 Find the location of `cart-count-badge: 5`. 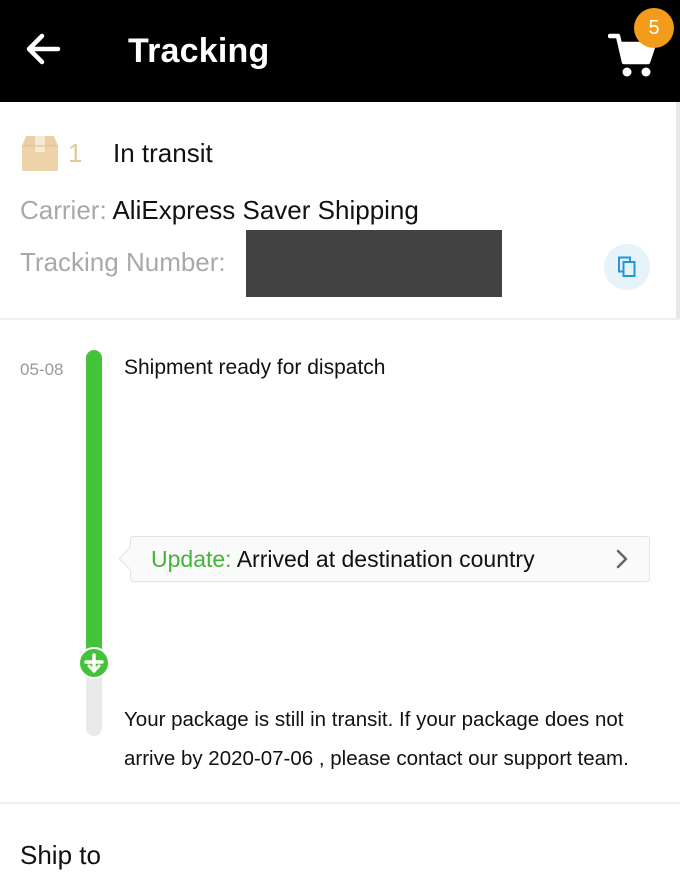

cart-count-badge: 5 is located at coordinates (654, 28).